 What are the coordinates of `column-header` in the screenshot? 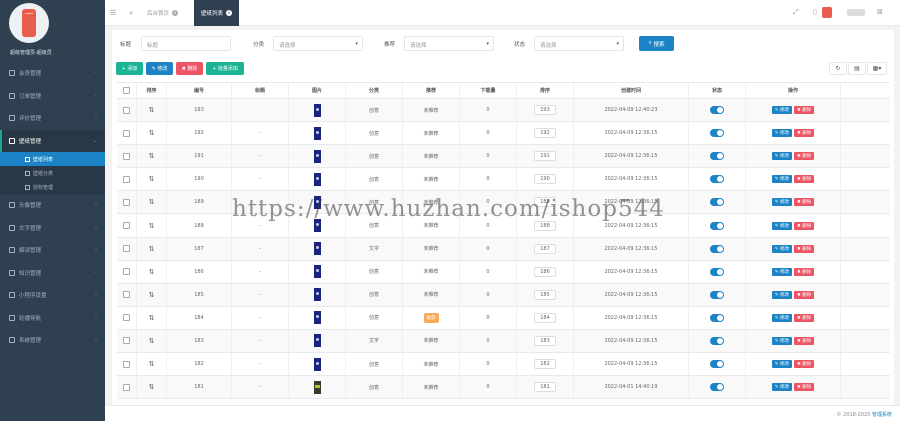 It's located at (127, 90).